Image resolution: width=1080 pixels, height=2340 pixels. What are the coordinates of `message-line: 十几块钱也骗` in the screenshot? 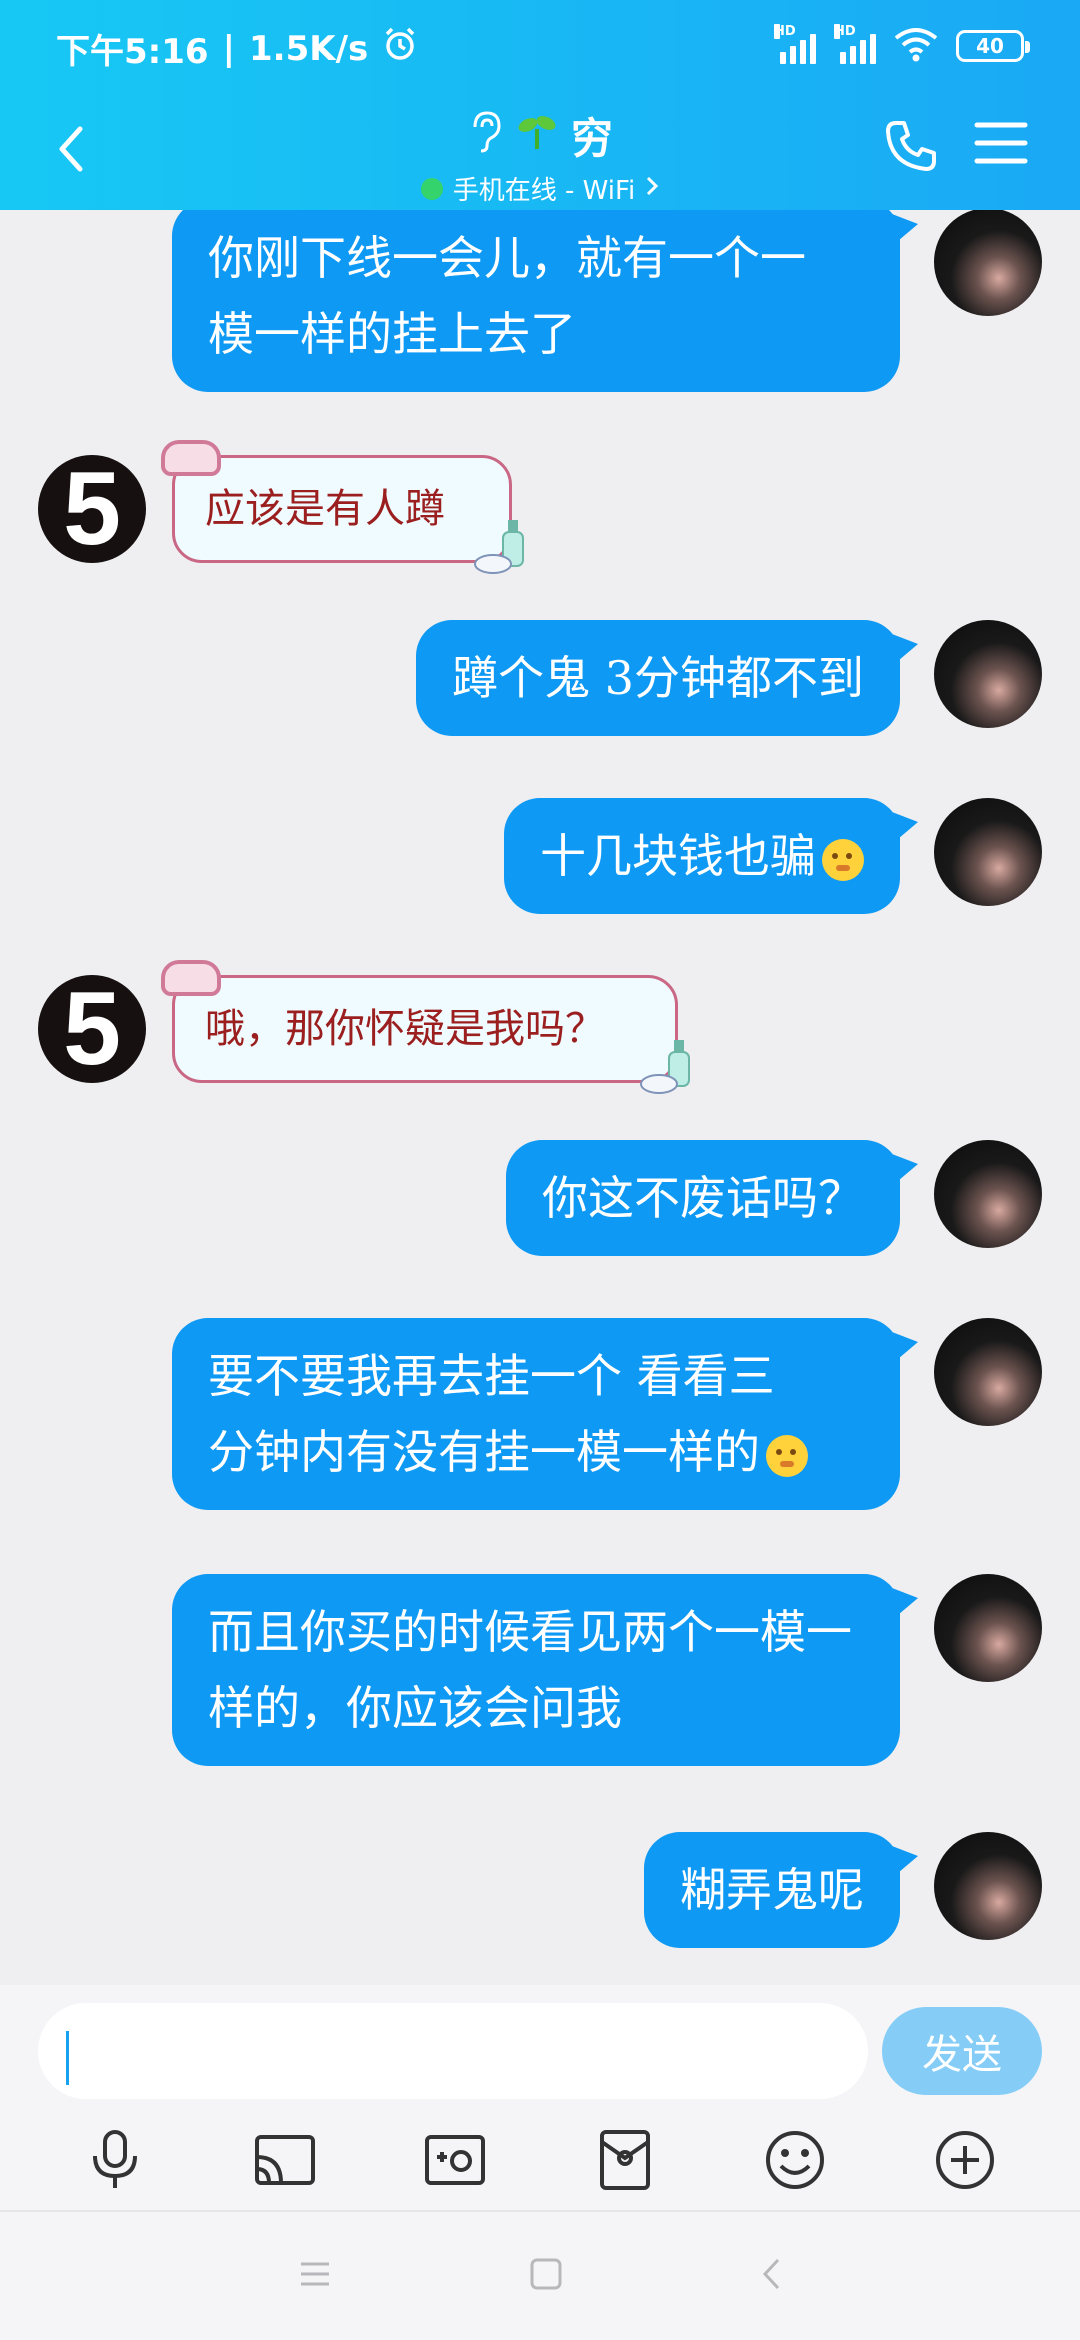 It's located at (678, 856).